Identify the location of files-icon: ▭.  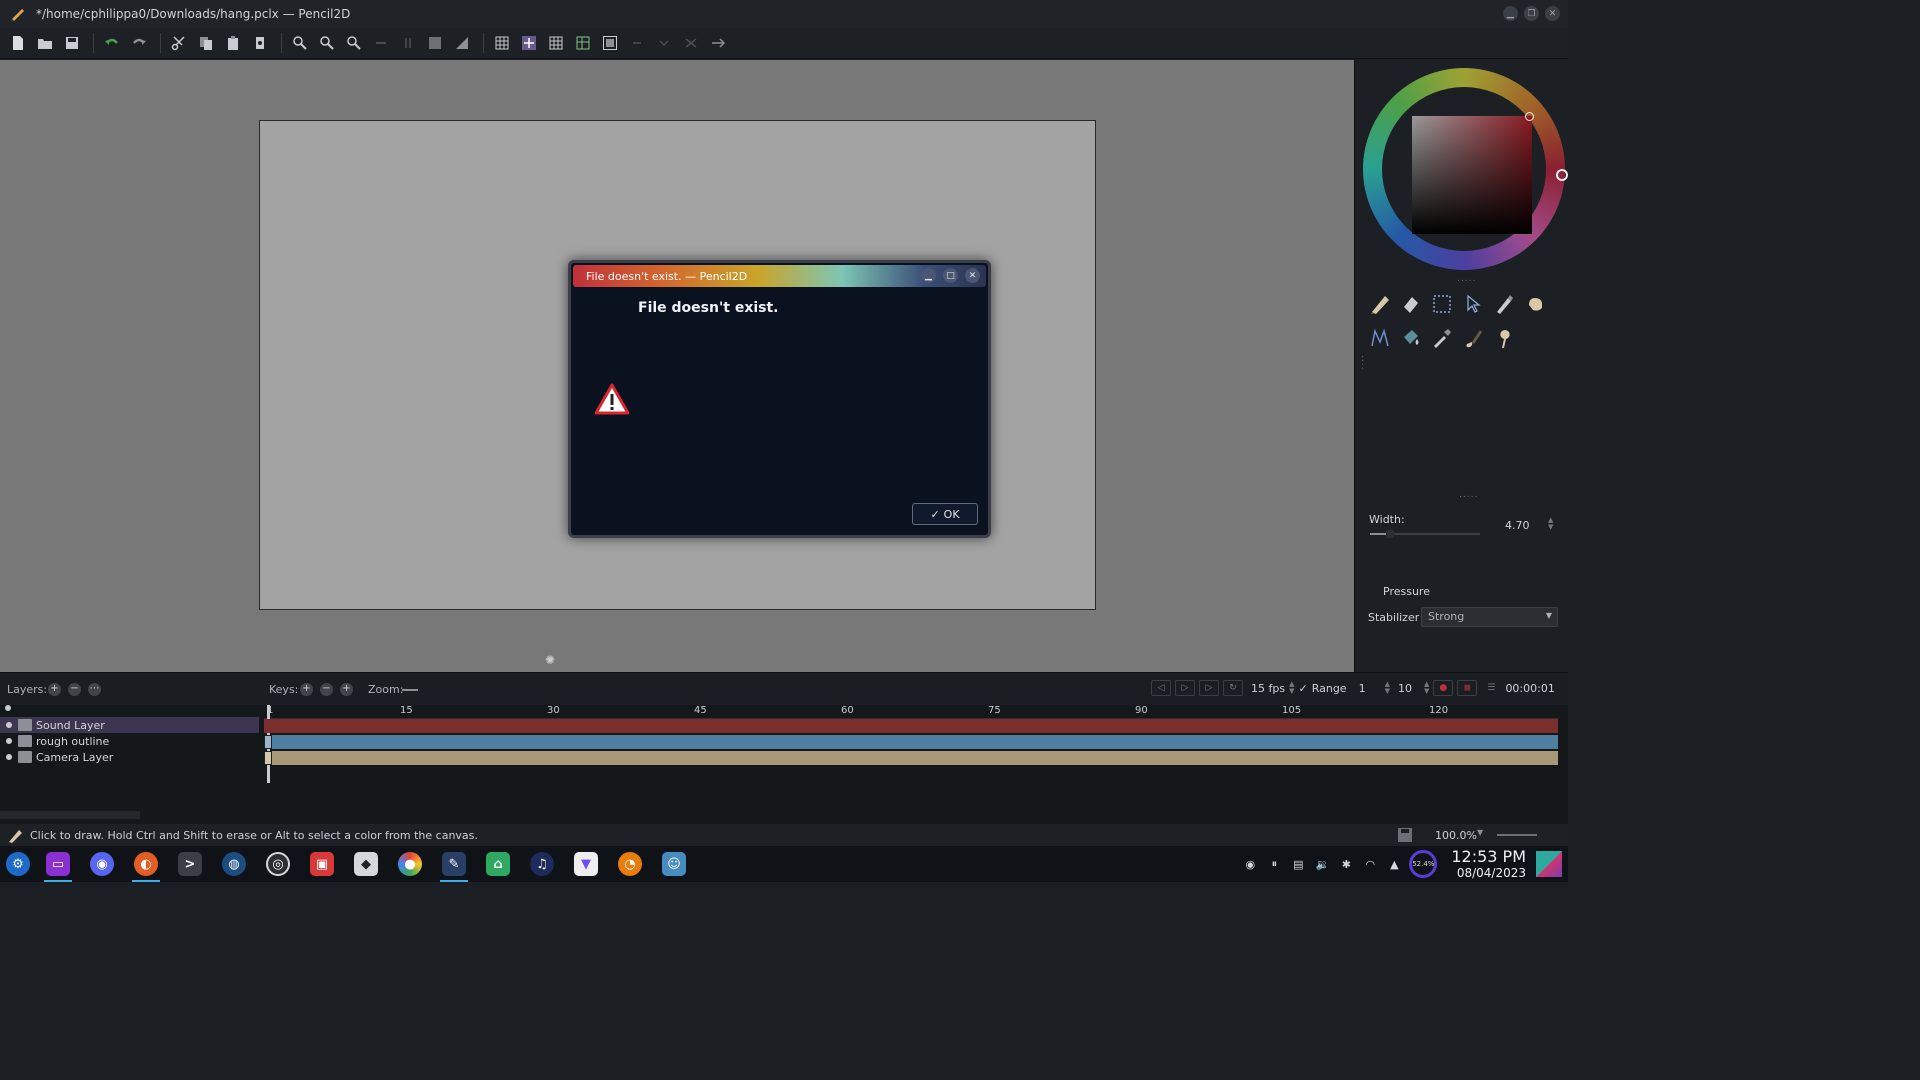
(58, 864).